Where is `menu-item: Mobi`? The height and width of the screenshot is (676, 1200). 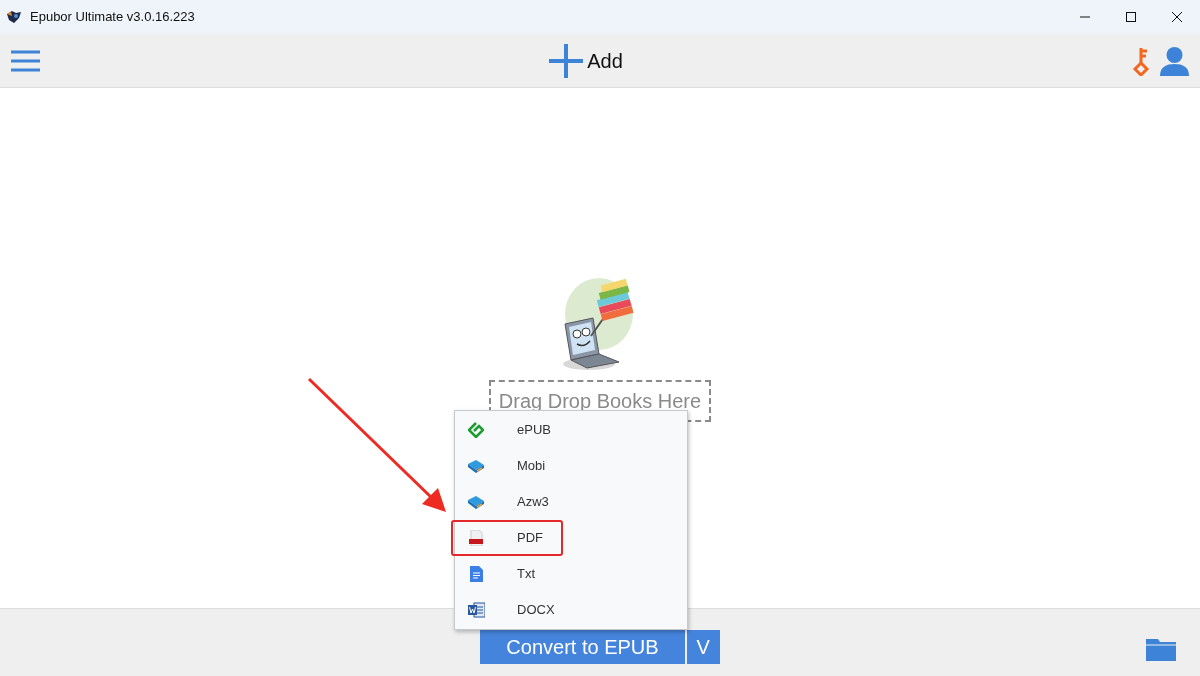 menu-item: Mobi is located at coordinates (507, 466).